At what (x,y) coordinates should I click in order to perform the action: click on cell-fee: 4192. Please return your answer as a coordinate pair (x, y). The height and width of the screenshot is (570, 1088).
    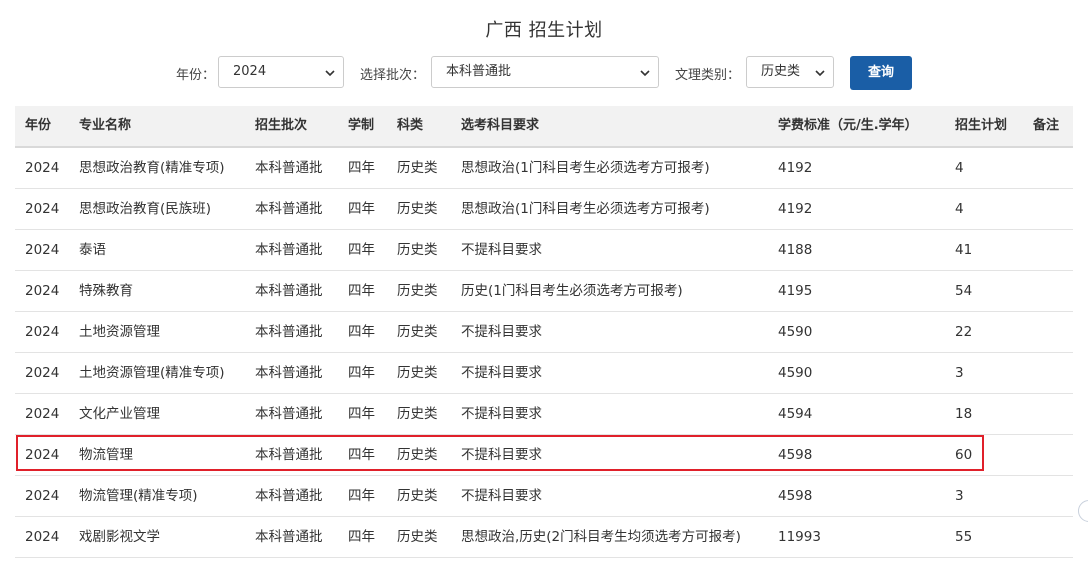
    Looking at the image, I should click on (795, 209).